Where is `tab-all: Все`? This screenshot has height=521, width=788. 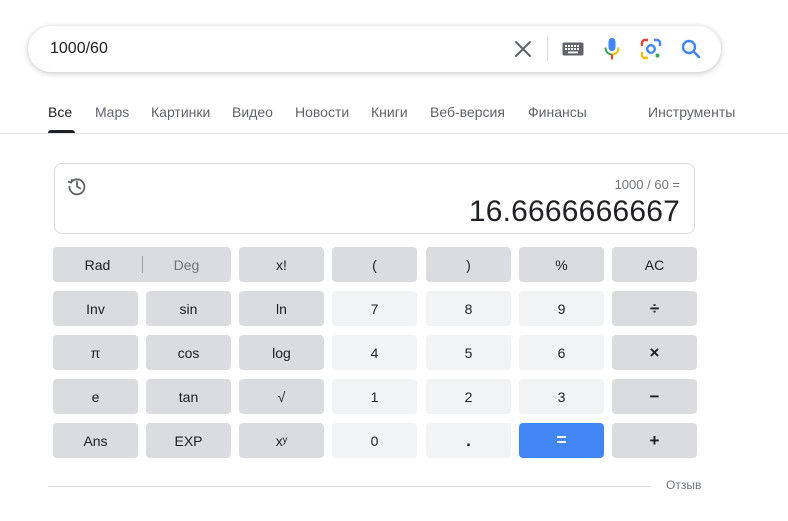
tab-all: Все is located at coordinates (60, 112).